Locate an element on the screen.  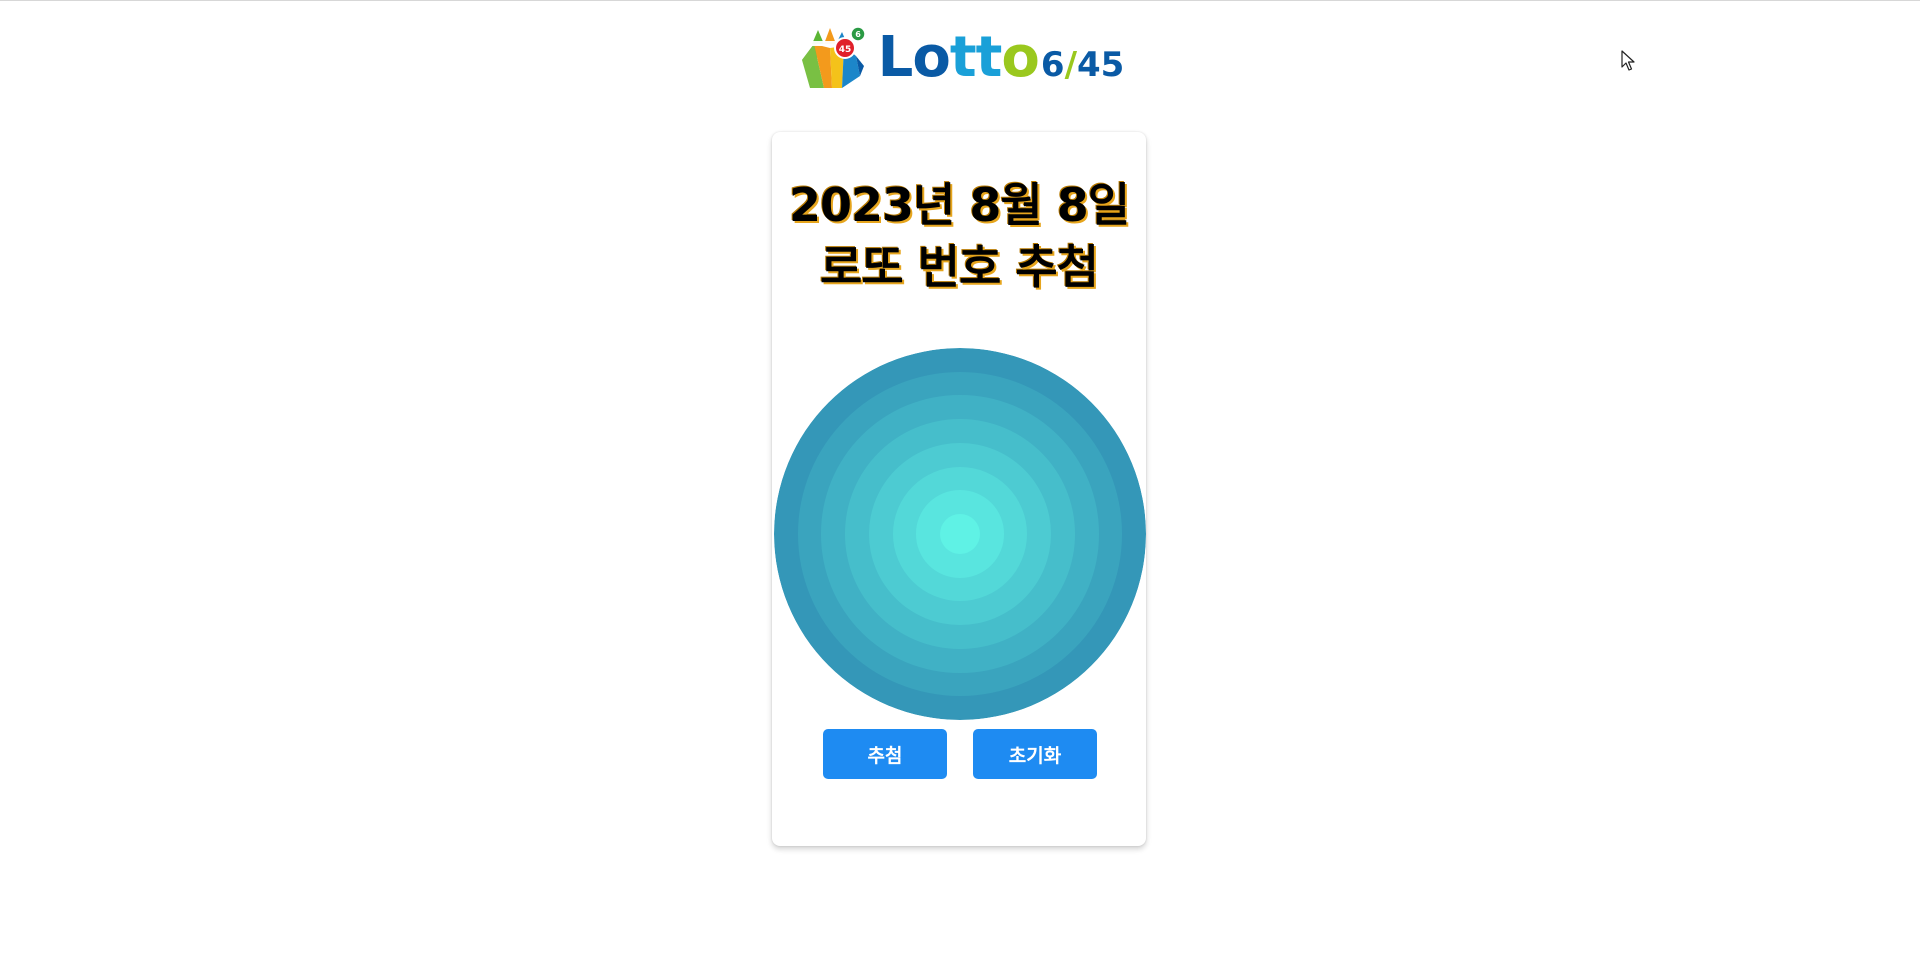
logo-word: Lotto is located at coordinates (959, 58).